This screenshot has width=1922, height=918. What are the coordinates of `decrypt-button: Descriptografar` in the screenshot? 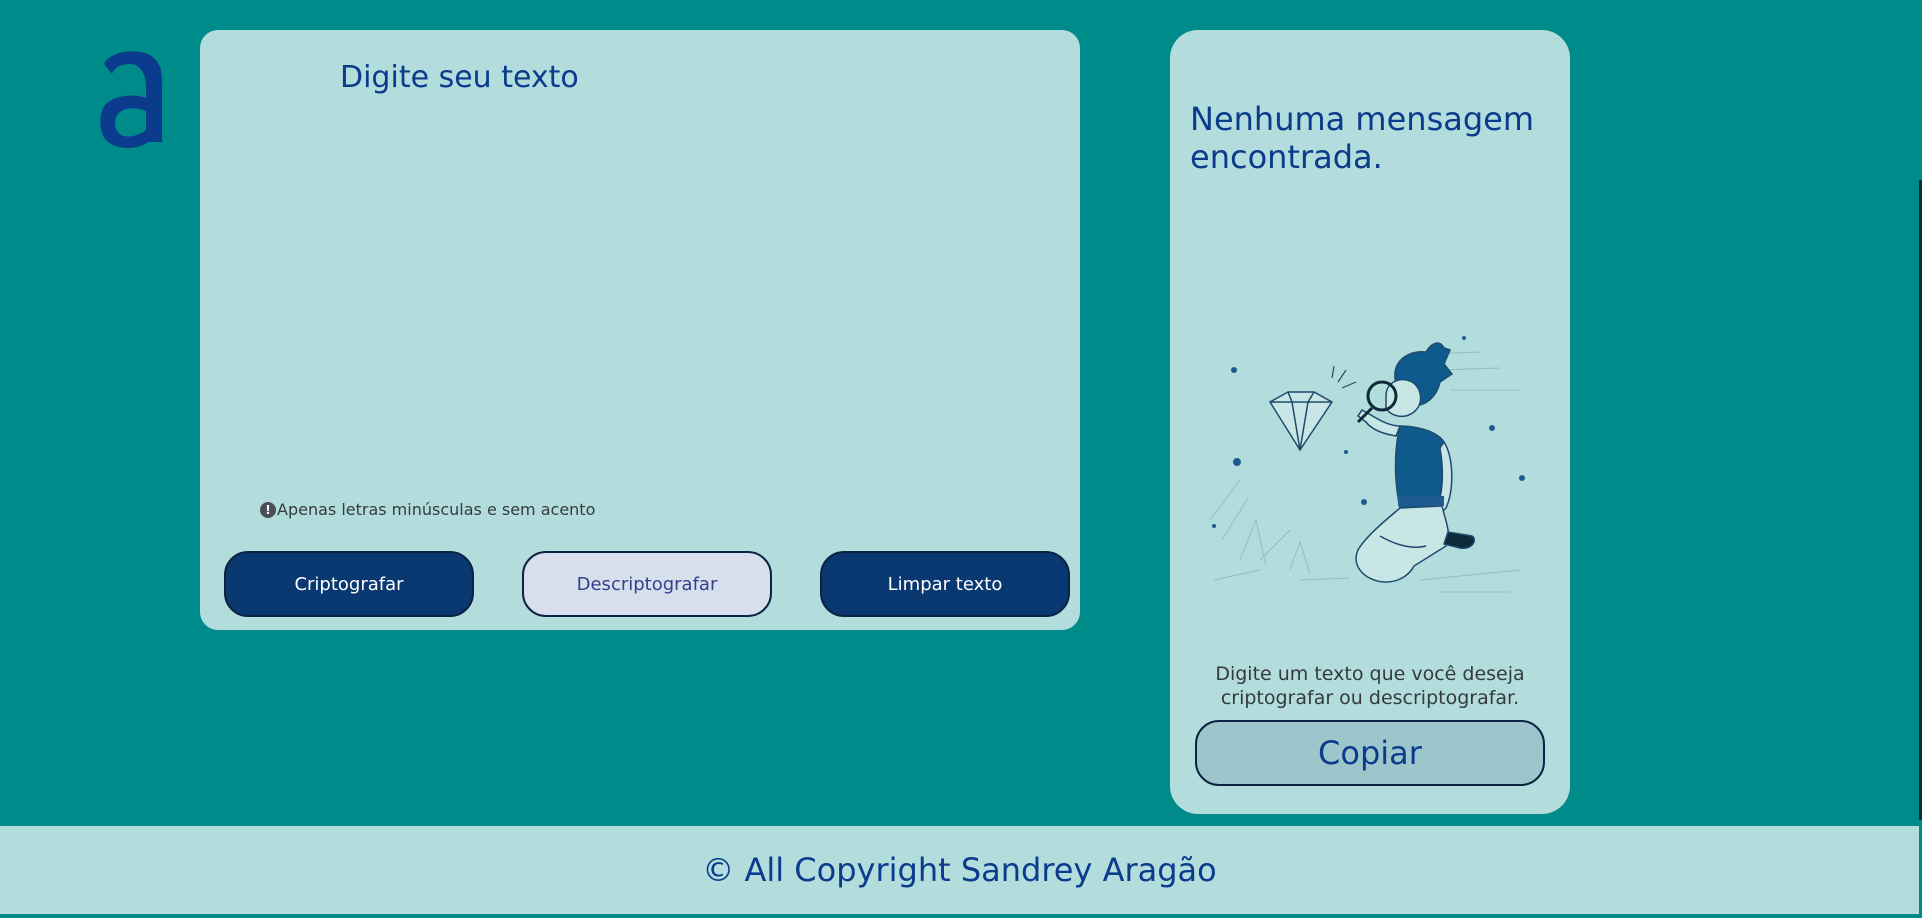 It's located at (647, 584).